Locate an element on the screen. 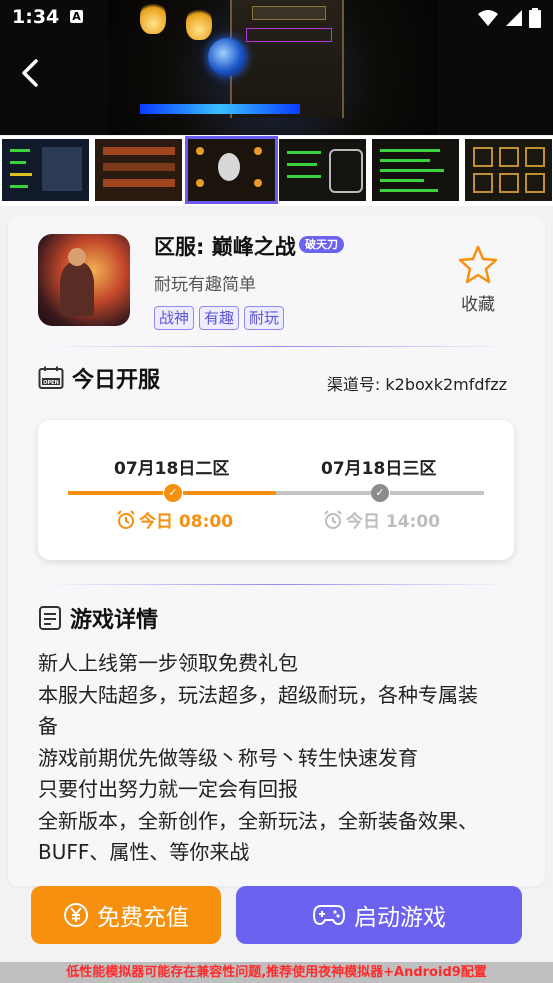 This screenshot has height=983, width=553. gamepad-icon is located at coordinates (329, 915).